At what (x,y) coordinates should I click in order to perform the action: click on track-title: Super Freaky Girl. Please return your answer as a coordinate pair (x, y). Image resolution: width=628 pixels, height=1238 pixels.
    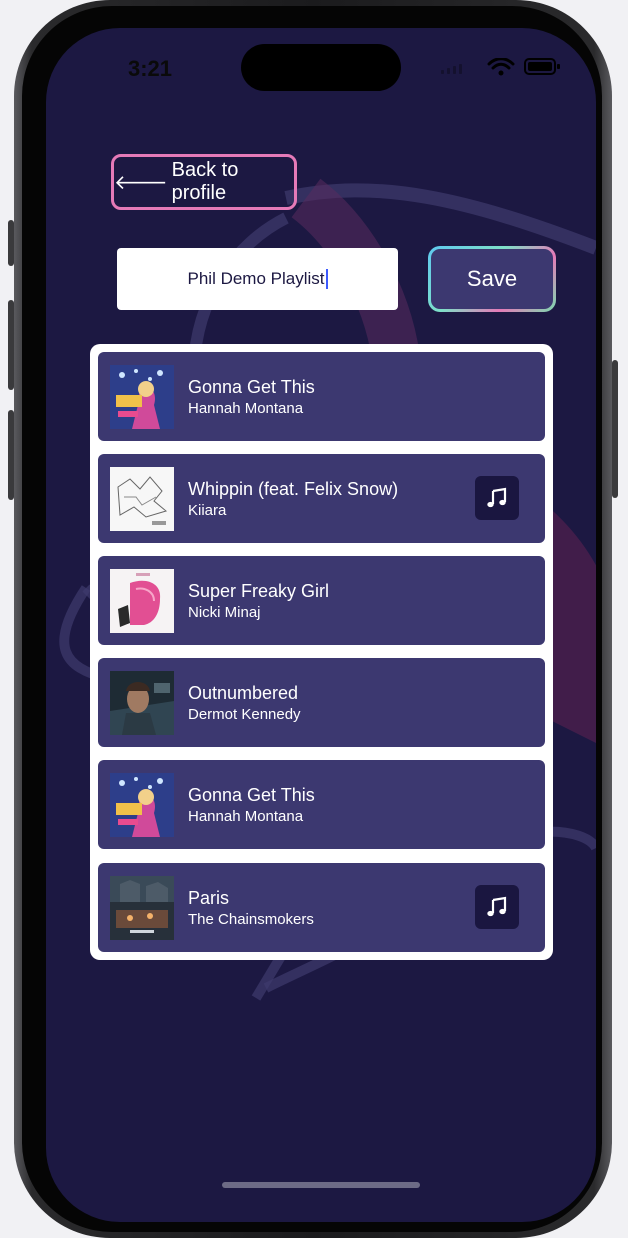
    Looking at the image, I should click on (259, 591).